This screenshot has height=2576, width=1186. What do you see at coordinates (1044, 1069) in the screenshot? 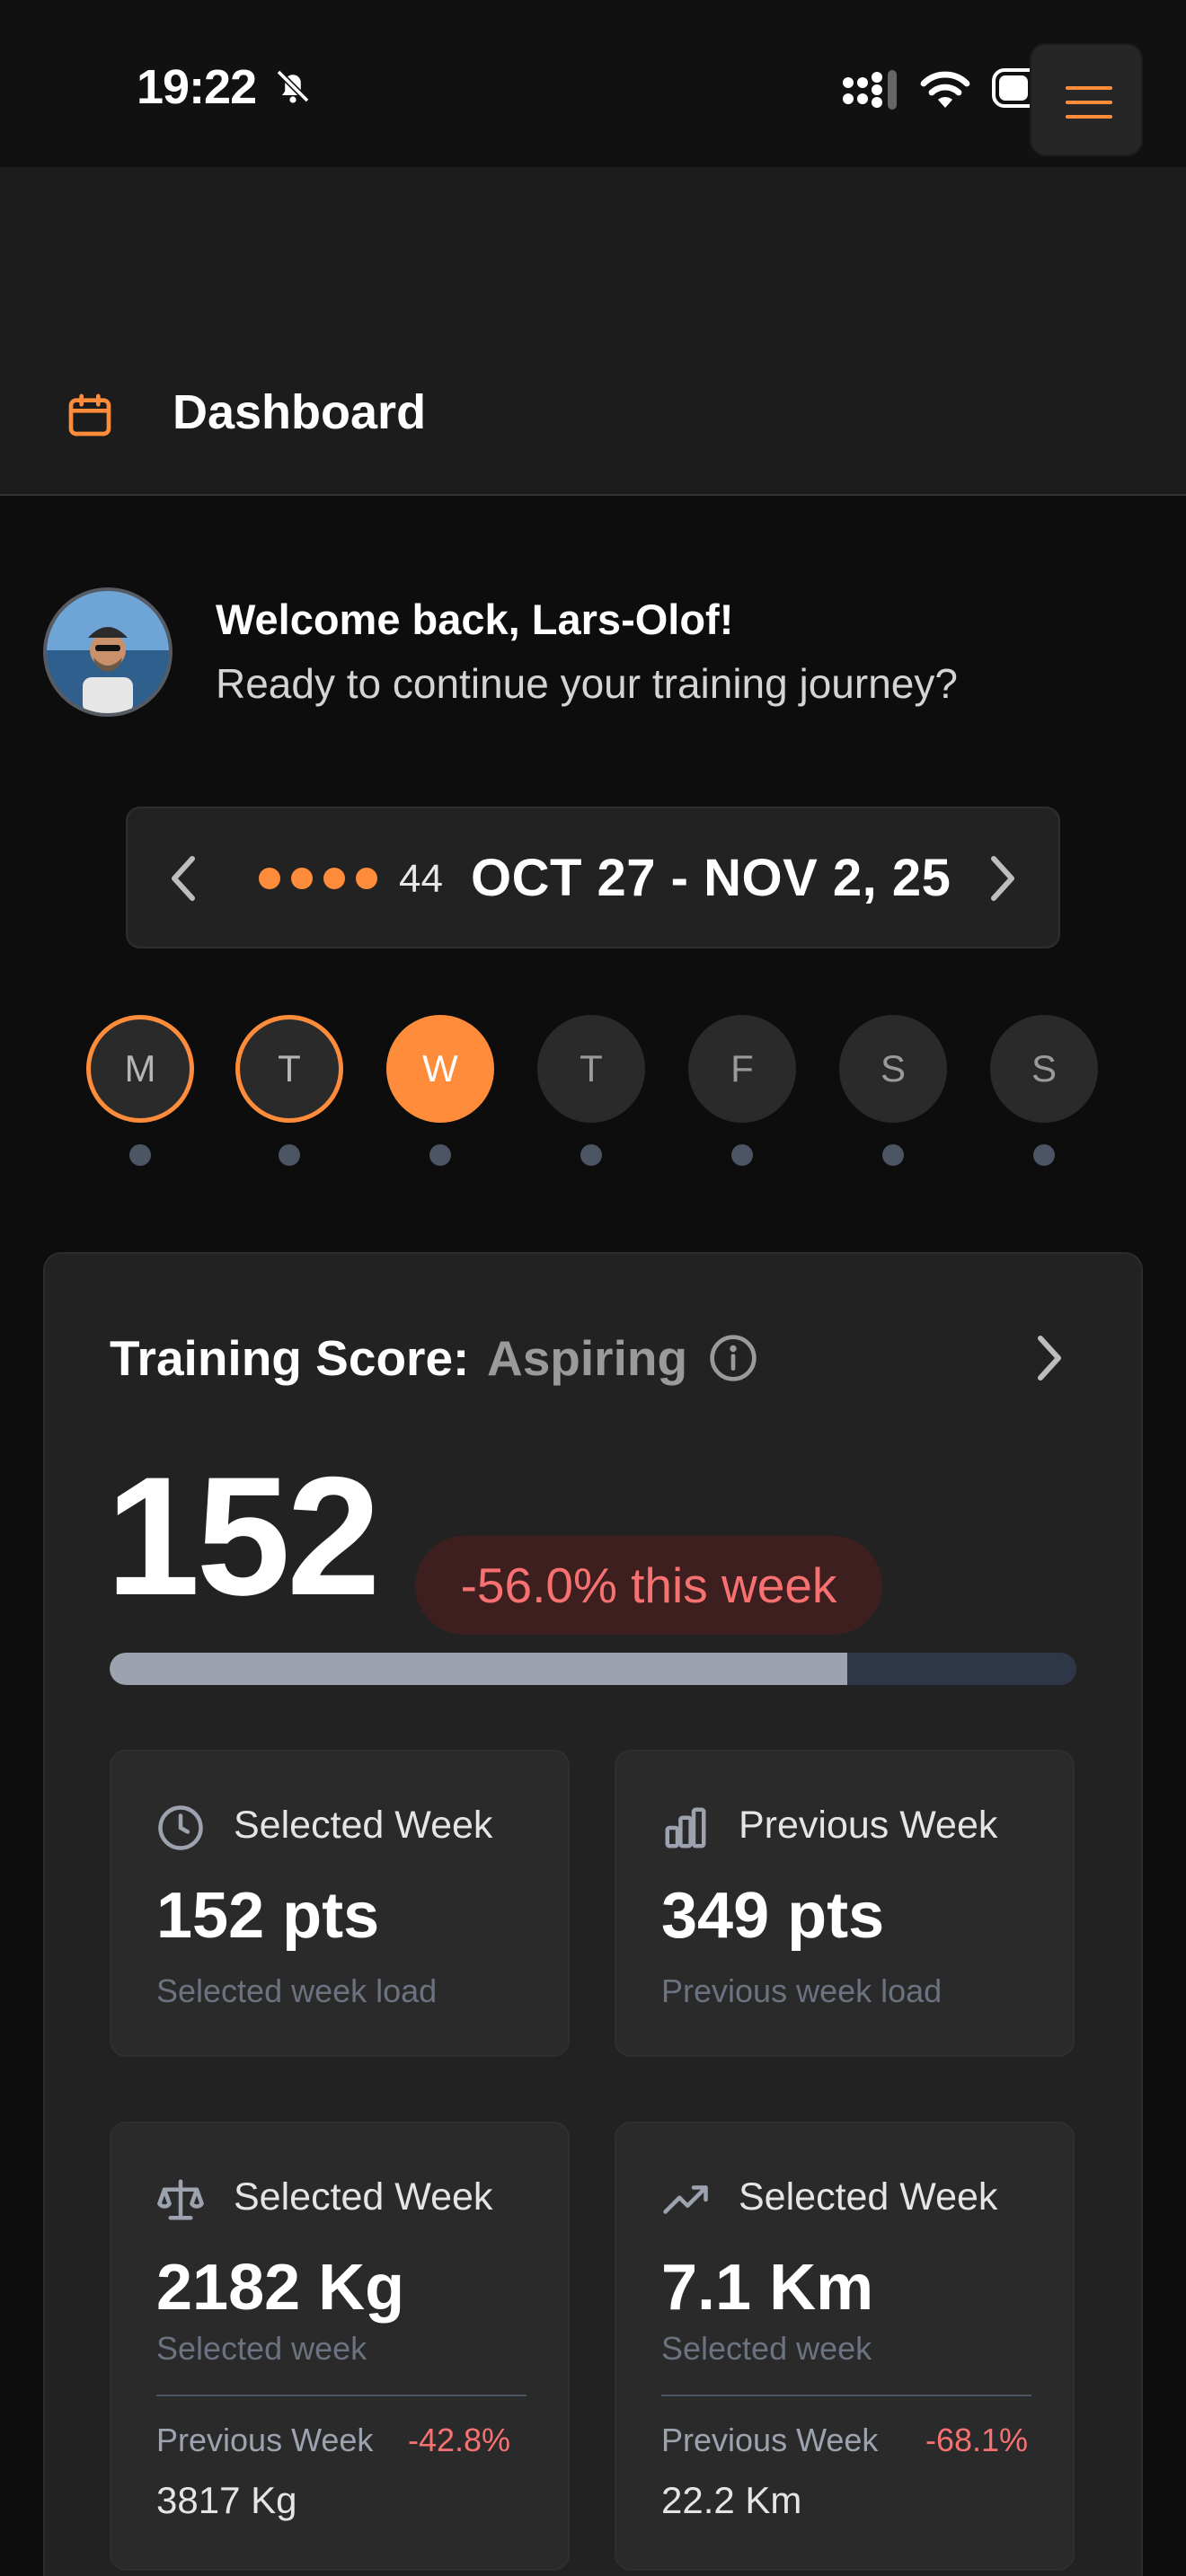
I see `day-sunday: S` at bounding box center [1044, 1069].